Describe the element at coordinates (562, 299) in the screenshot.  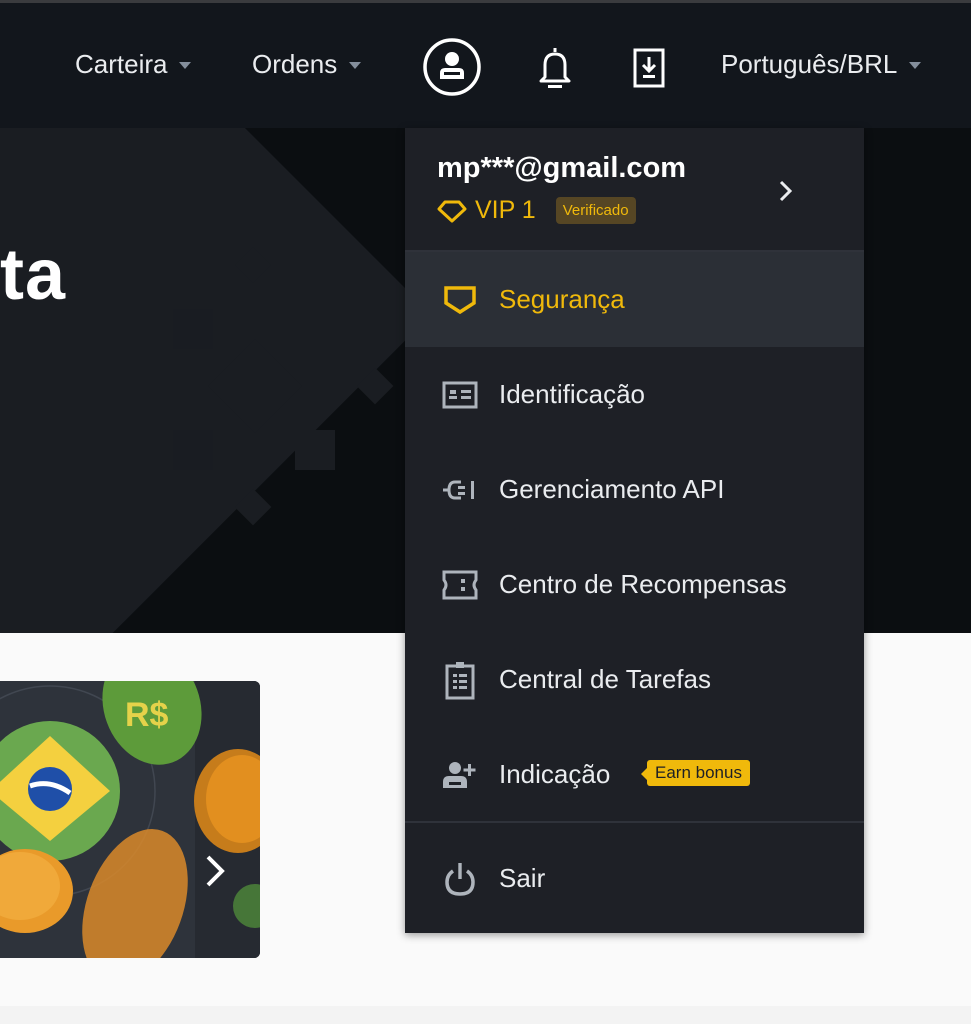
I see `menu-item-label: Segurança` at that location.